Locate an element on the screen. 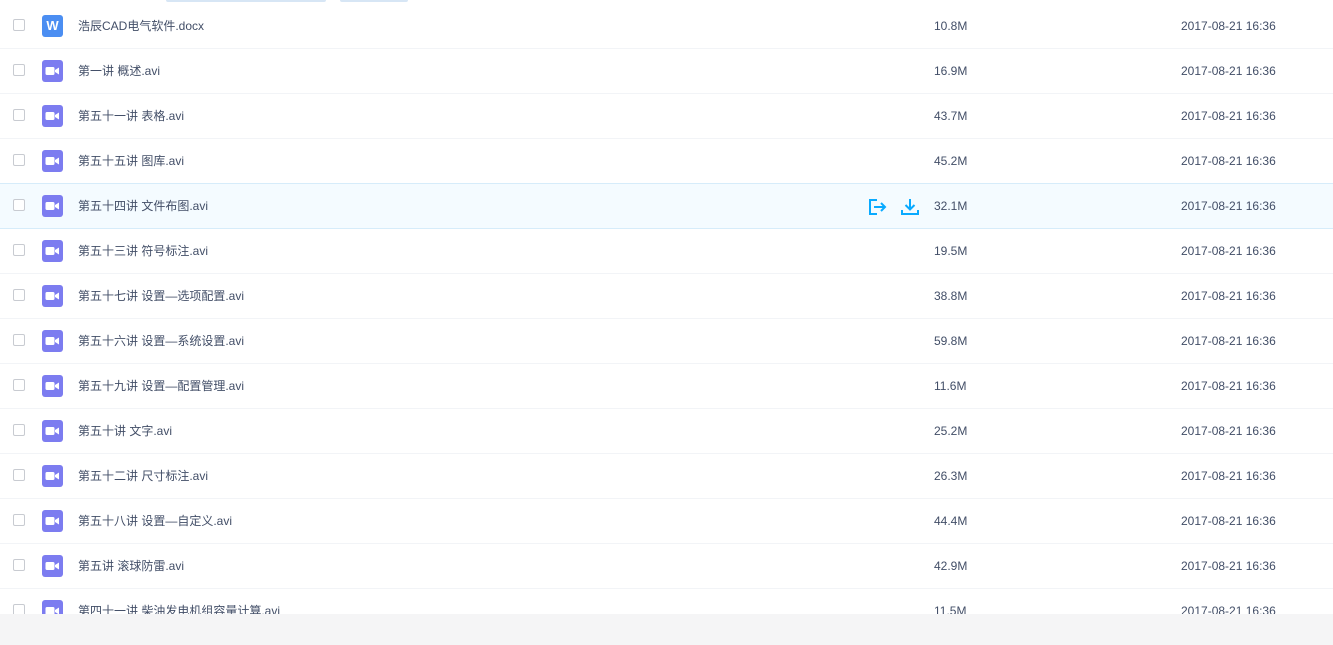 The width and height of the screenshot is (1333, 645). file-row: 第五十三讲 符号标注.avi 19.5M 2017-08-21 16:36 is located at coordinates (666, 251).